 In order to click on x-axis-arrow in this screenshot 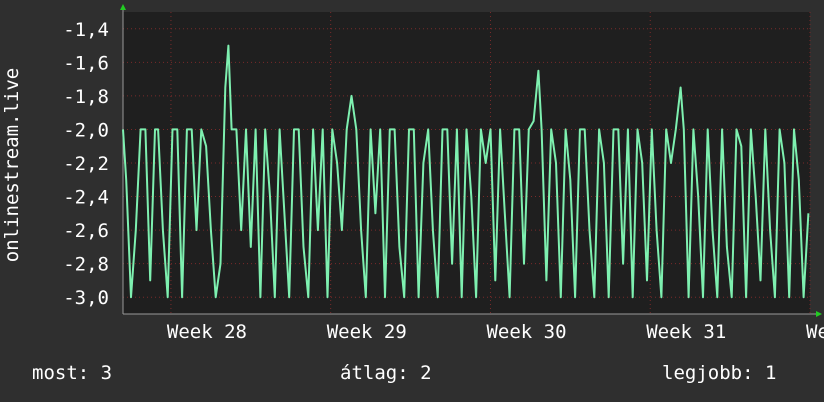, I will do `click(819, 314)`.